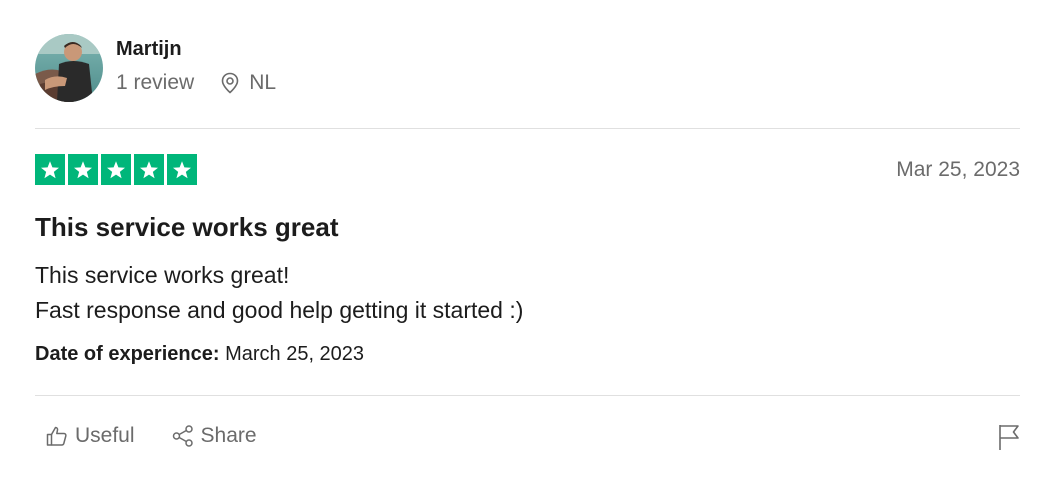 This screenshot has height=487, width=1054. I want to click on avatar, so click(69, 68).